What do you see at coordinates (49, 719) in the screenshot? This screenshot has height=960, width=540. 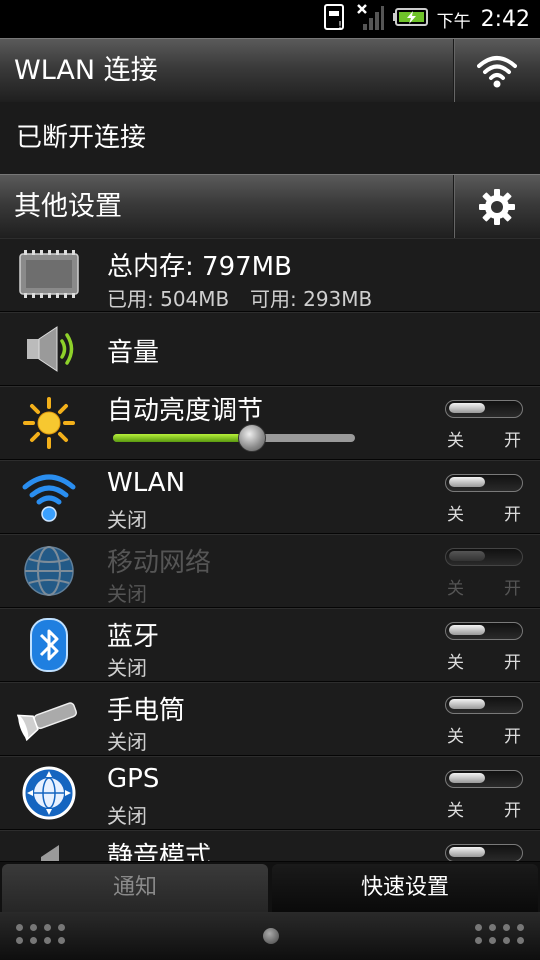 I see `flashlight-icon` at bounding box center [49, 719].